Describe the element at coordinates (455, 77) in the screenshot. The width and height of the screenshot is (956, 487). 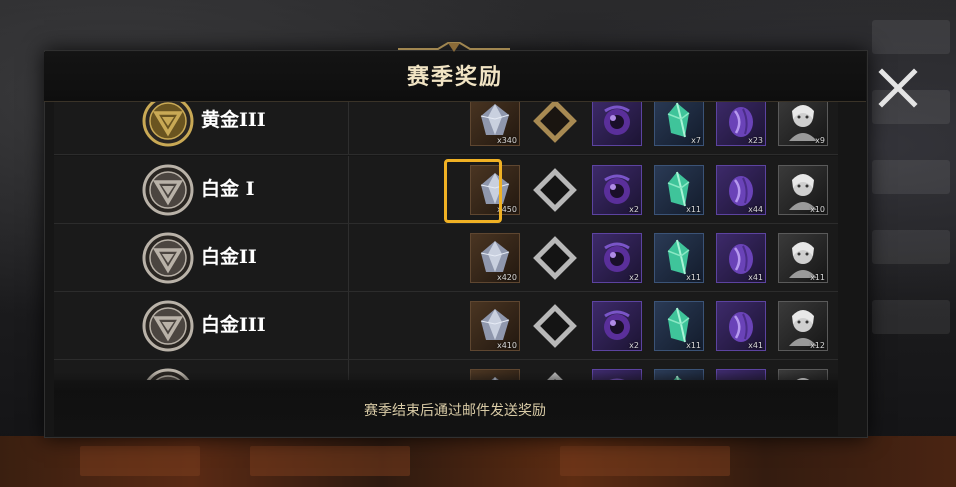
I see `dialog-title: 赛季奖励` at that location.